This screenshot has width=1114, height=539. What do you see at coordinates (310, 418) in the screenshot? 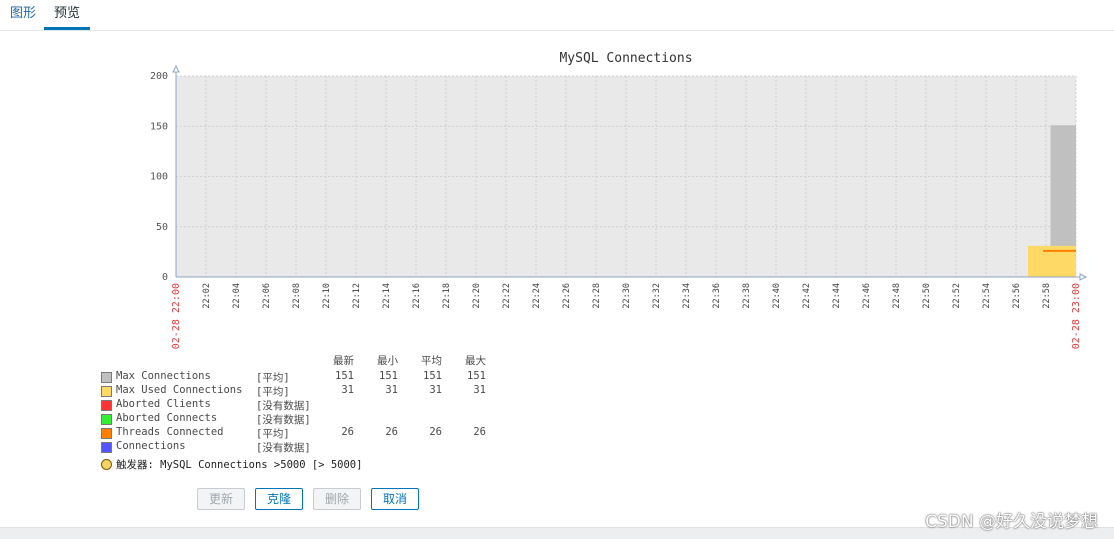
I see `legend-row: Aborted Connects [没有数据]` at bounding box center [310, 418].